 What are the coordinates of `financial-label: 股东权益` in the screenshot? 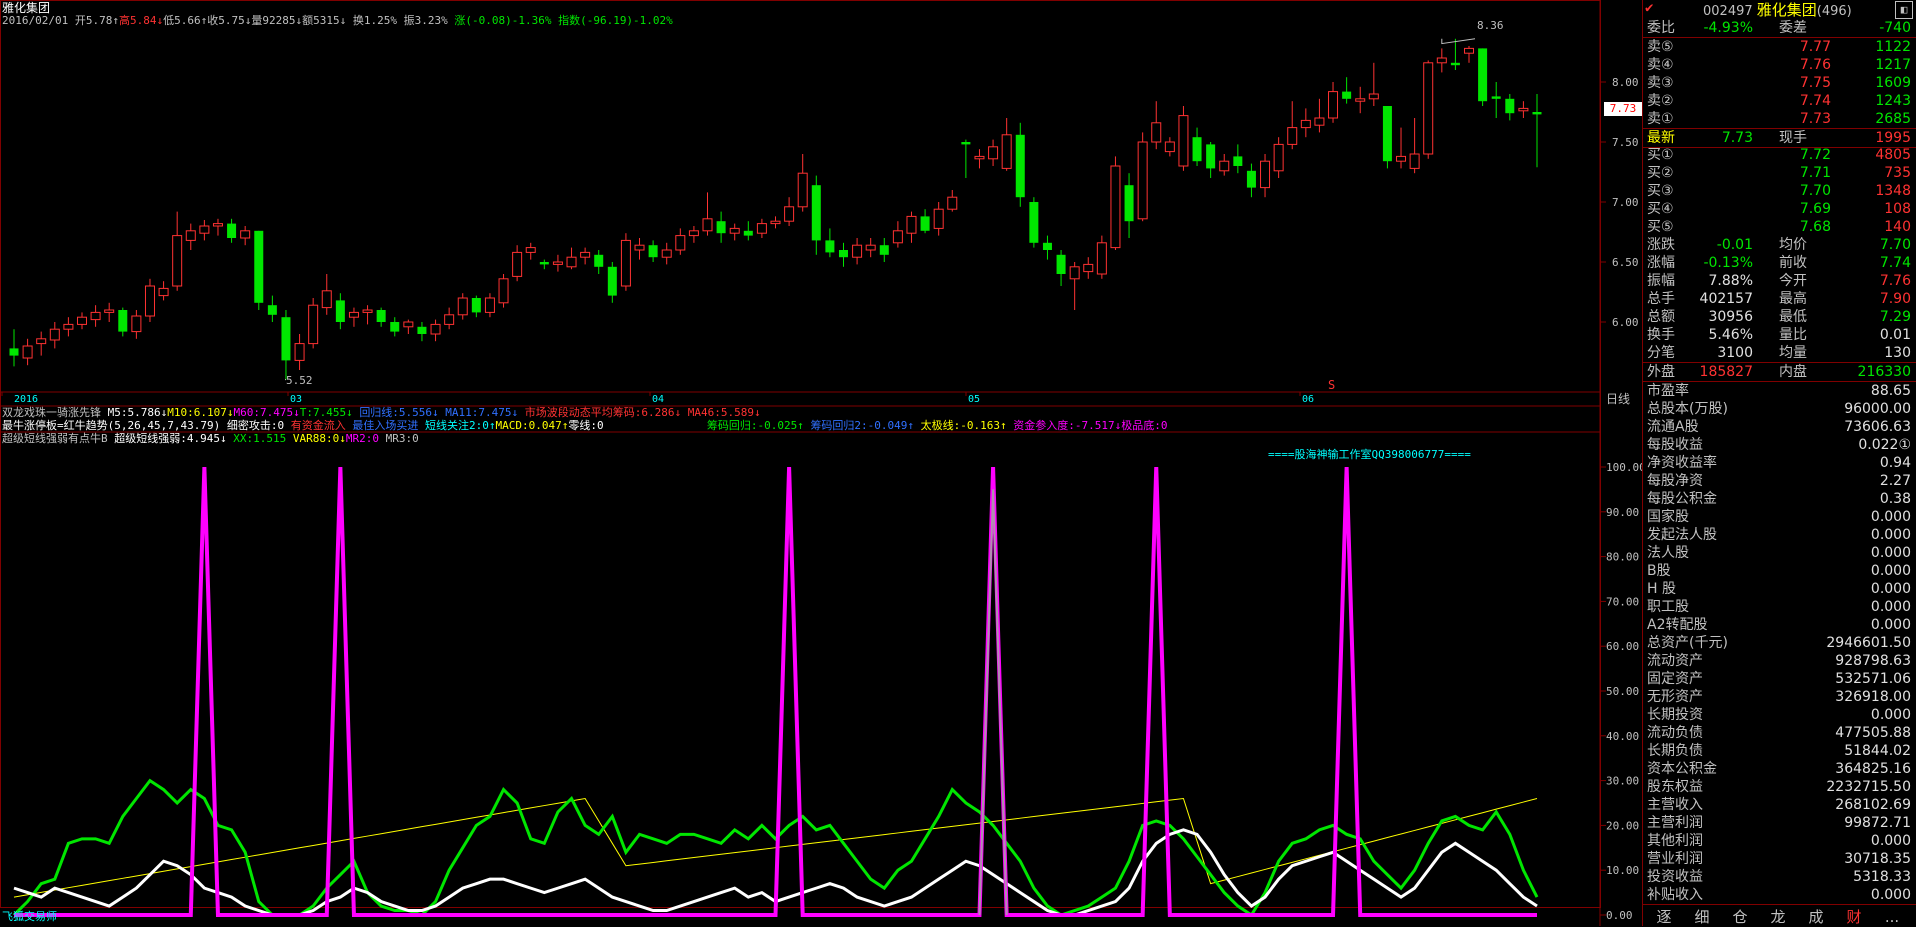 It's located at (1675, 787).